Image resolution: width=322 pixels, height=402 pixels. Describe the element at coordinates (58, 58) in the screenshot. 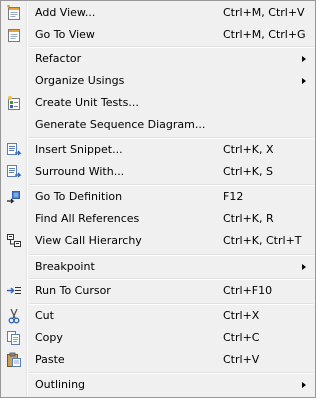

I see `menu-item-label: Refactor` at that location.